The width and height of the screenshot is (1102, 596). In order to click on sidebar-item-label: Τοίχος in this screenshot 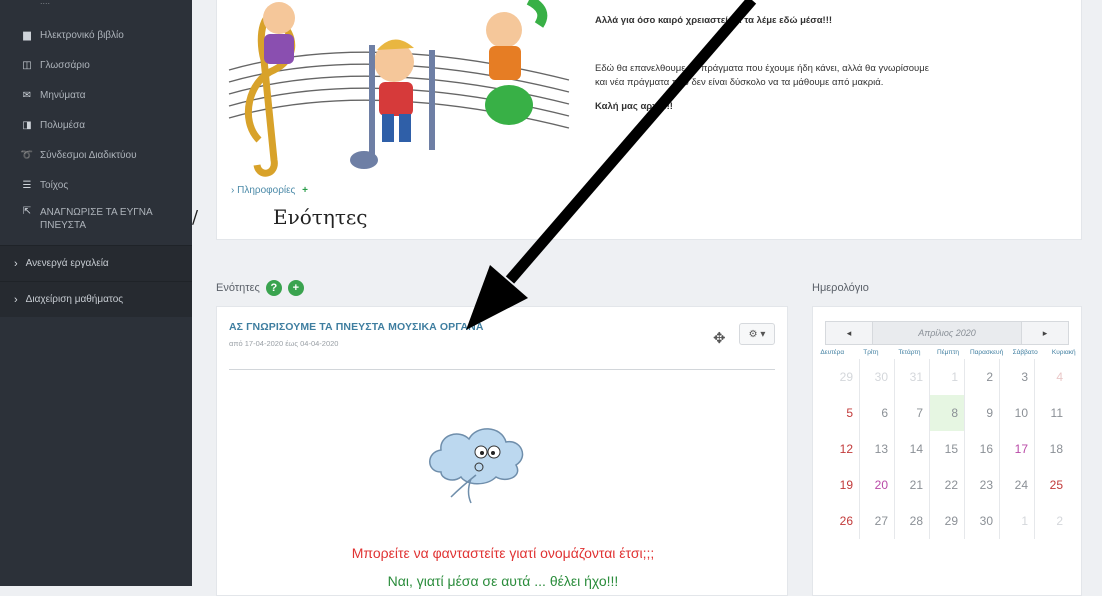, I will do `click(54, 185)`.